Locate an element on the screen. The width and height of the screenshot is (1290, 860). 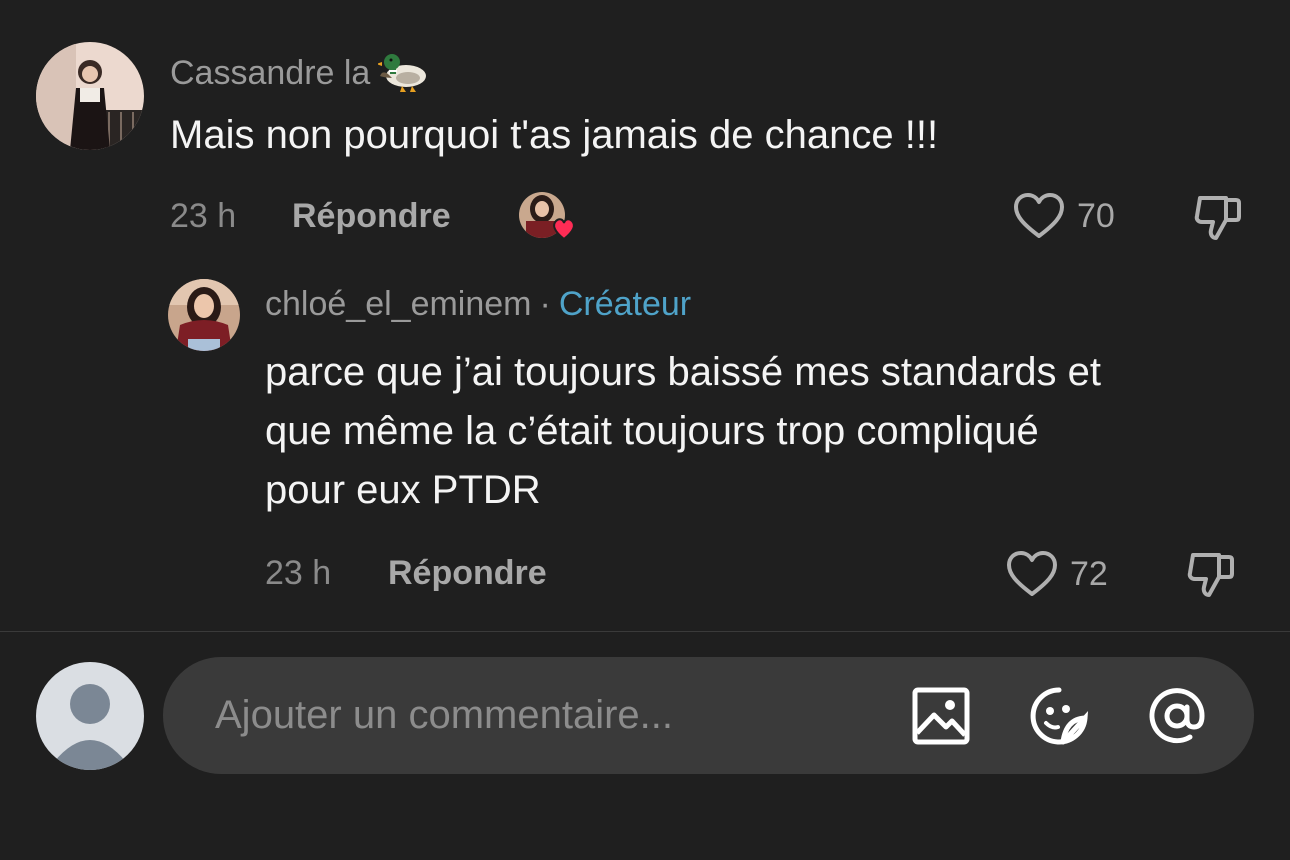
sticker-icon is located at coordinates (1059, 716).